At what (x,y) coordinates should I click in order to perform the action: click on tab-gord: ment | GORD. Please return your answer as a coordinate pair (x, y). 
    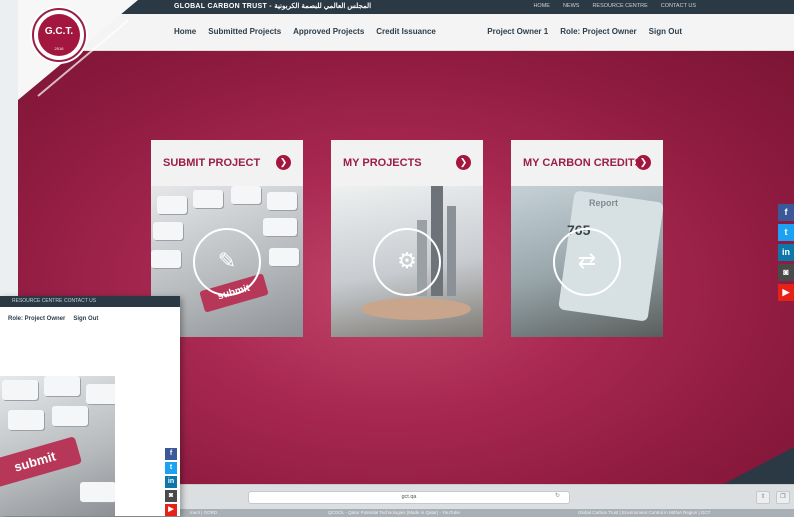
    Looking at the image, I should click on (203, 512).